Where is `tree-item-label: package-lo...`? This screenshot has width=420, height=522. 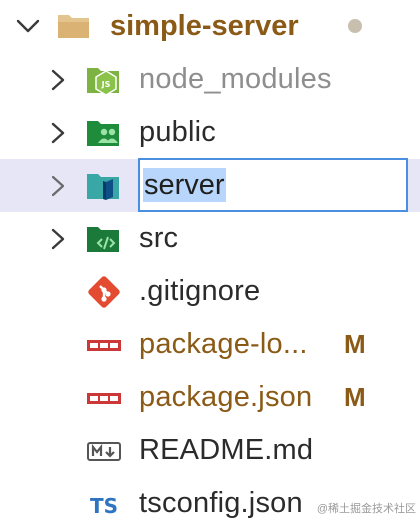
tree-item-label: package-lo... is located at coordinates (223, 344).